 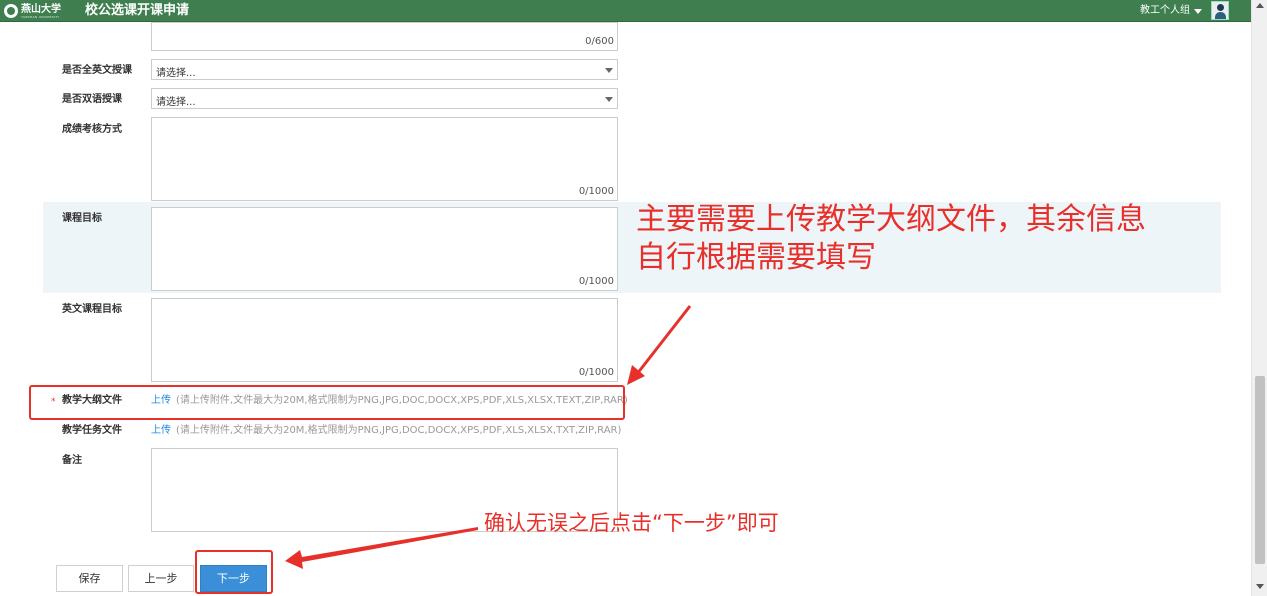 I want to click on annotation-arrow-line, so click(x=663, y=340).